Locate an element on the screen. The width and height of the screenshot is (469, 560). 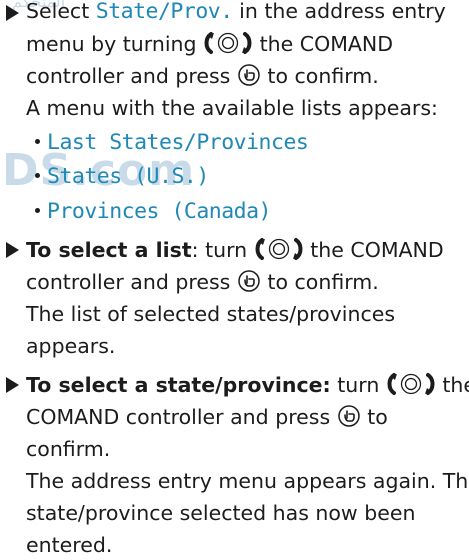
state-prov-term: State/Prov. is located at coordinates (164, 12).